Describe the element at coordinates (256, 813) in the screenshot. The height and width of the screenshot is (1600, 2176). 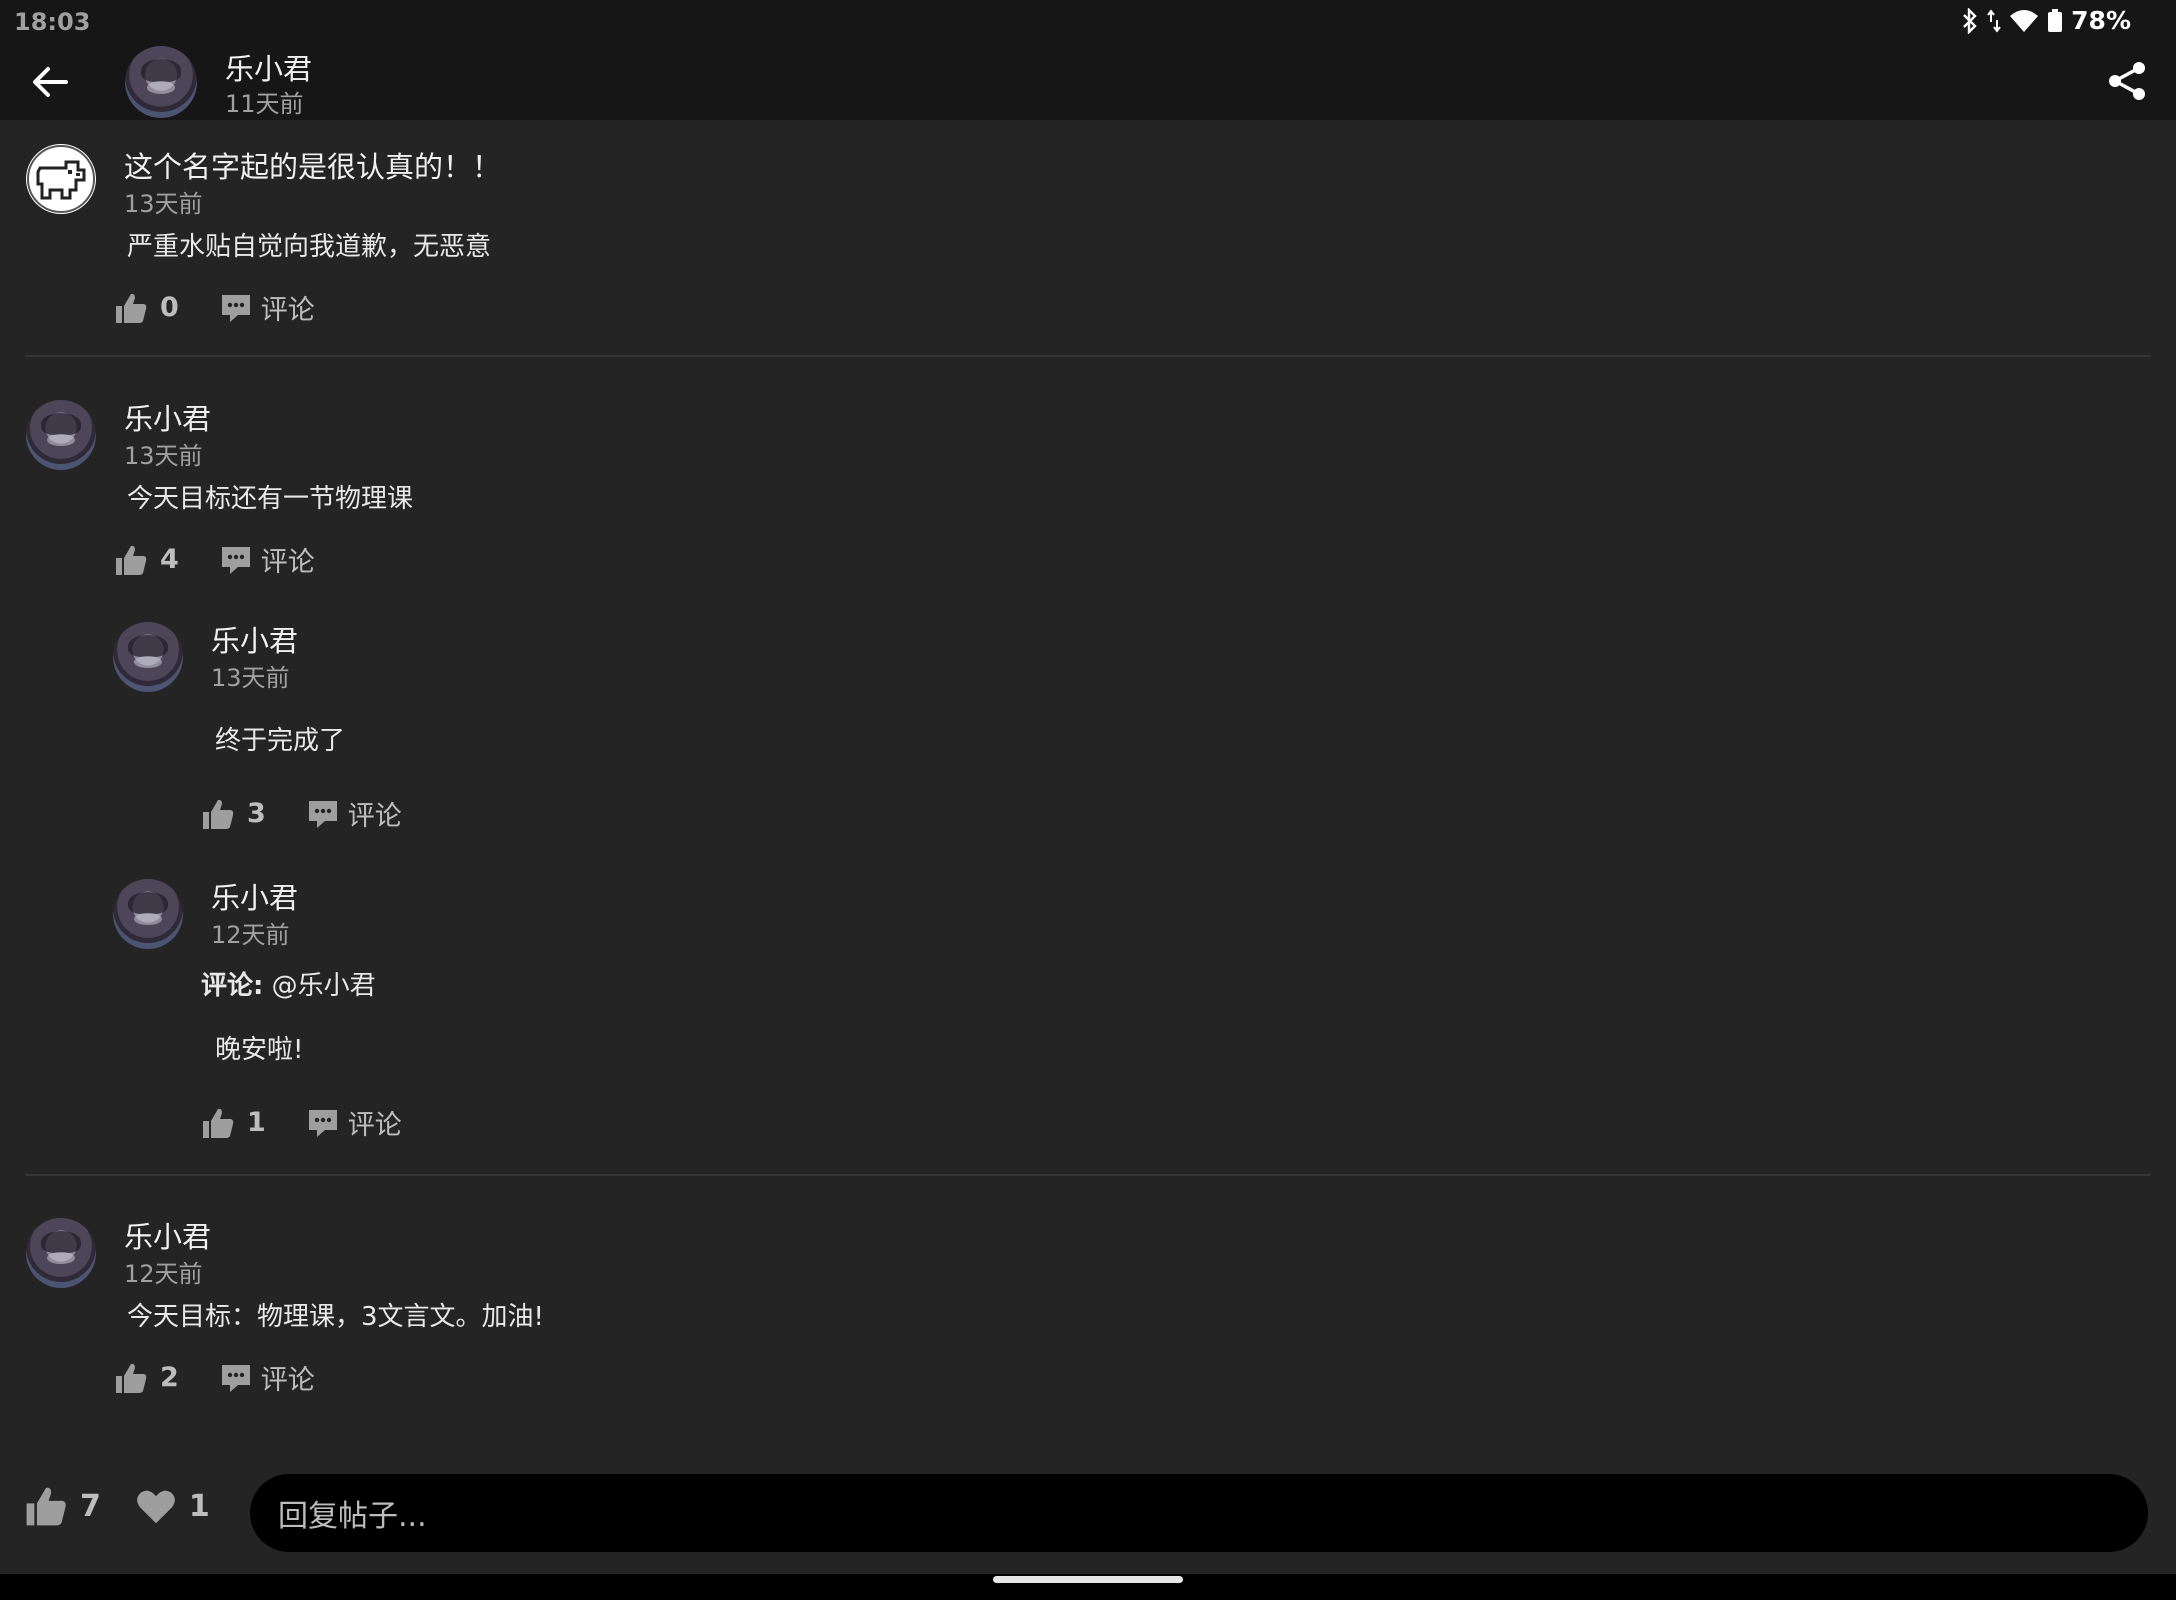
I see `like-count: 3` at that location.